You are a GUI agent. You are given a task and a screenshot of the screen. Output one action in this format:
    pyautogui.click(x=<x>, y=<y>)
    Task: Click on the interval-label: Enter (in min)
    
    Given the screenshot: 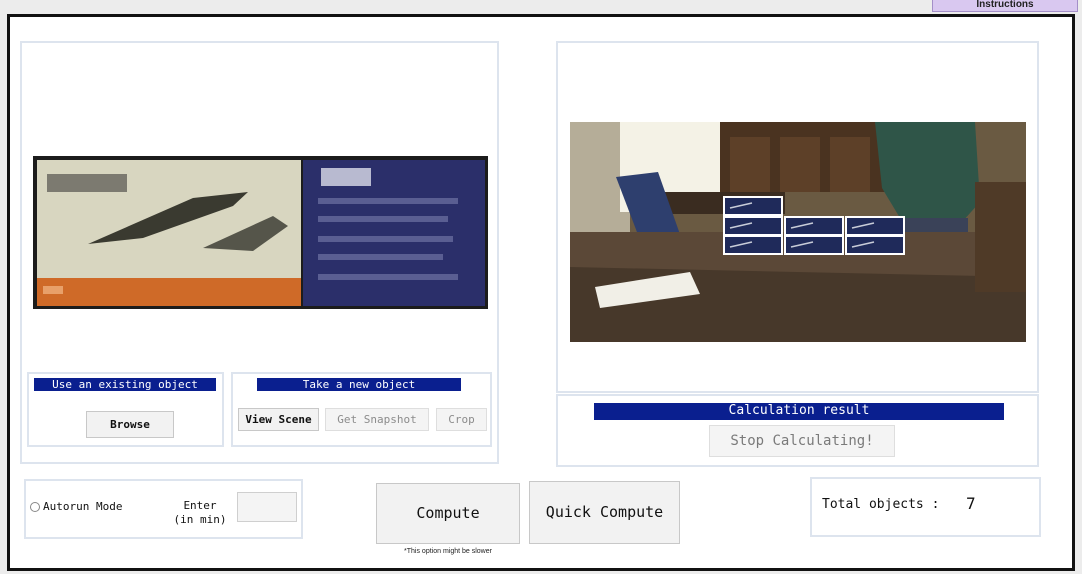 What is the action you would take?
    pyautogui.click(x=200, y=513)
    